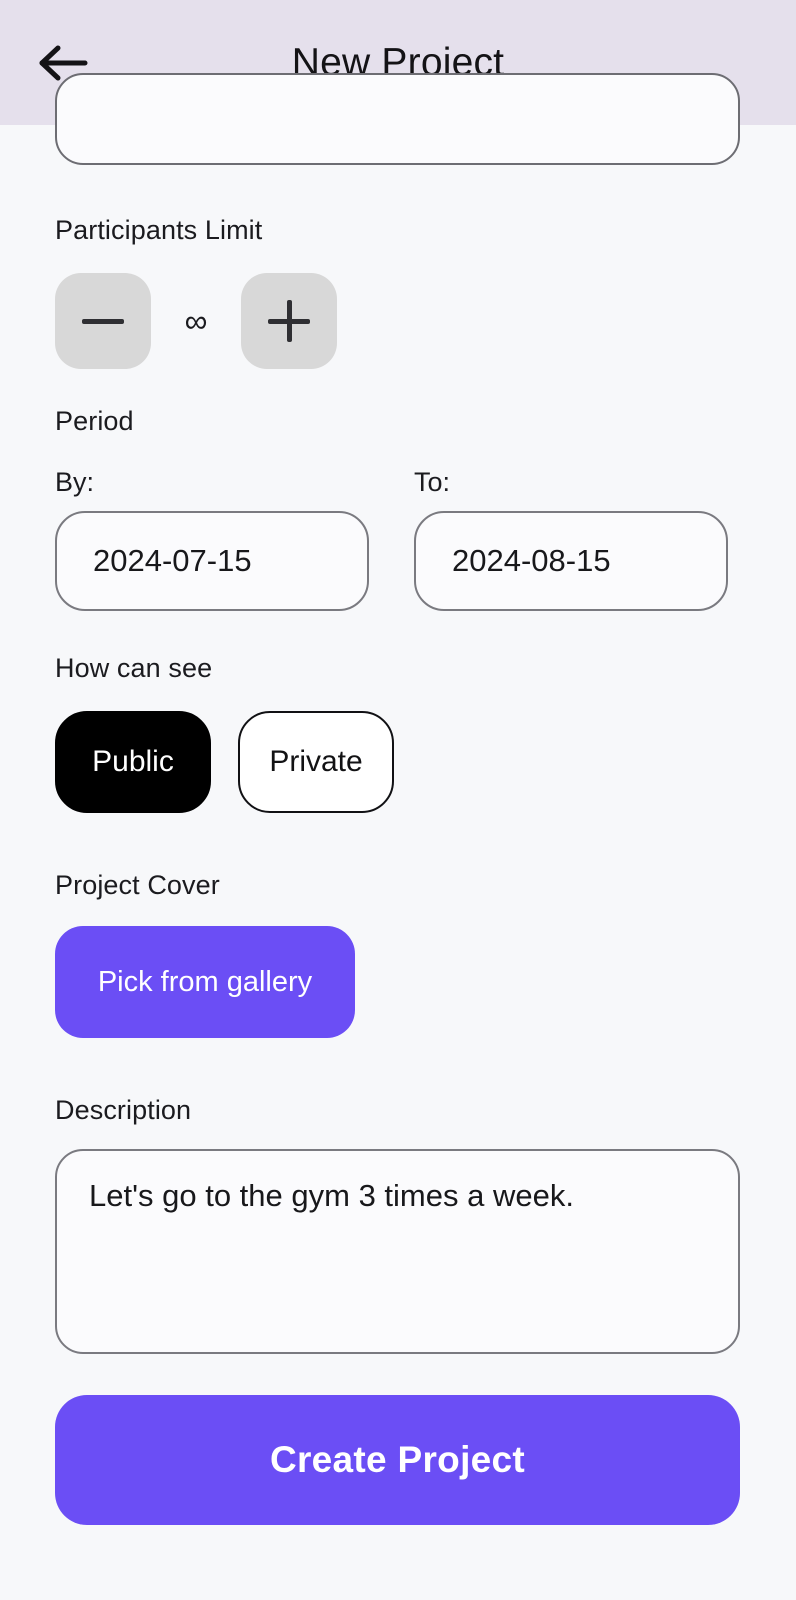 The width and height of the screenshot is (796, 1600). Describe the element at coordinates (224, 762) in the screenshot. I see `visibility-options: Public Private` at that location.